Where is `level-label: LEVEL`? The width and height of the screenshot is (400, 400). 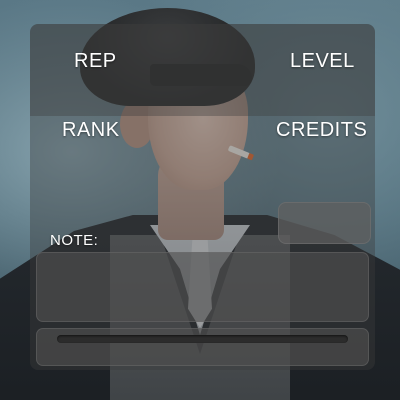 level-label: LEVEL is located at coordinates (322, 61).